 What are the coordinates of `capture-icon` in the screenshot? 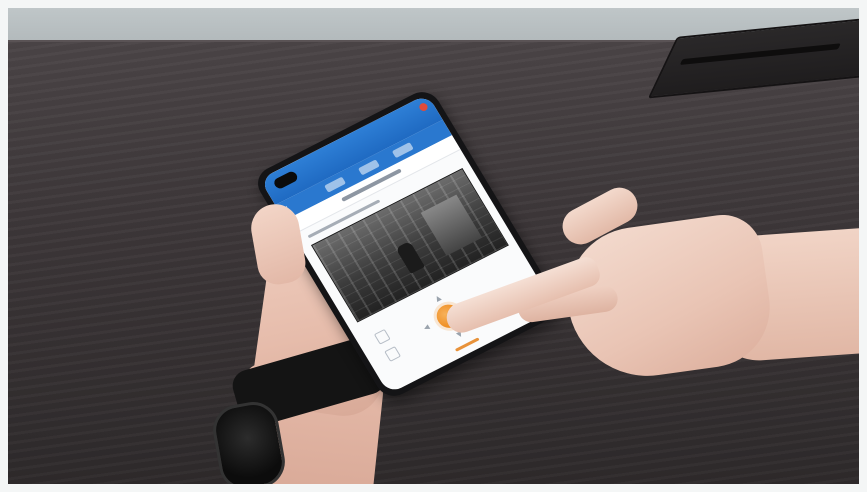 It's located at (393, 354).